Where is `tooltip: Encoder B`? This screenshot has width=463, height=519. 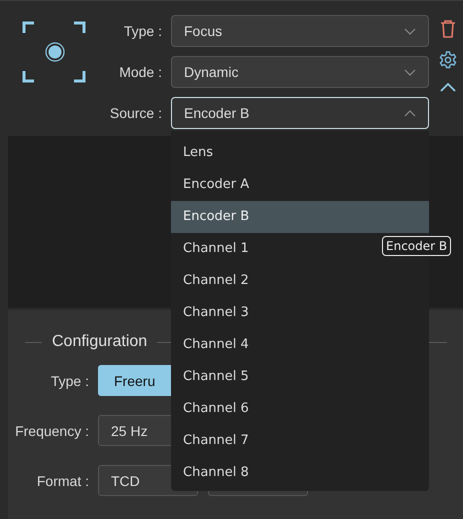
tooltip: Encoder B is located at coordinates (417, 246).